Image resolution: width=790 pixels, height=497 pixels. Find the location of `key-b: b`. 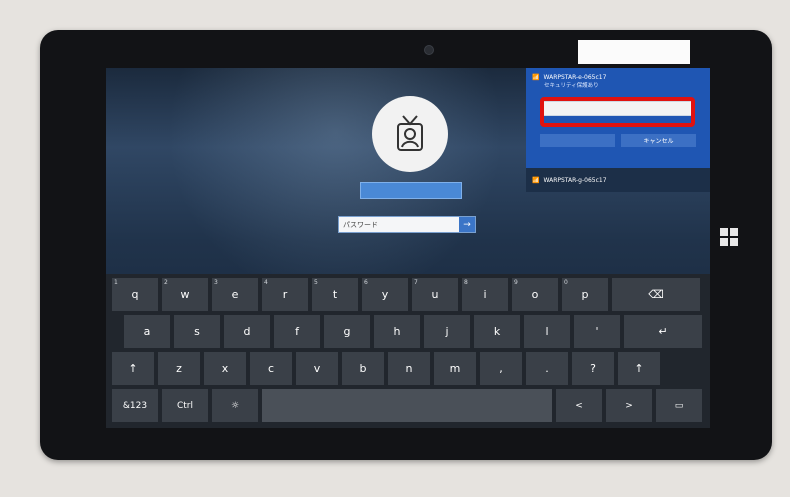

key-b: b is located at coordinates (363, 368).